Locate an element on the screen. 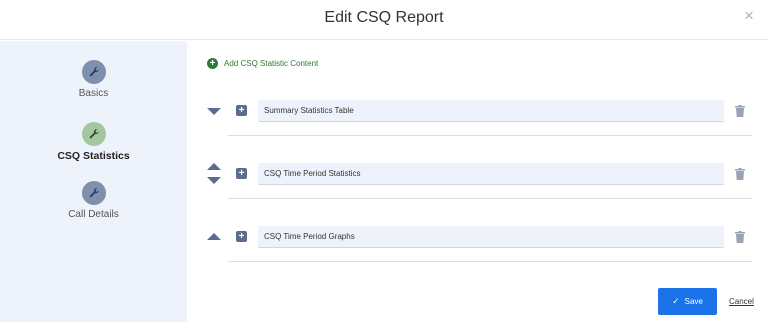 The width and height of the screenshot is (768, 322). plus-circle-icon: + is located at coordinates (212, 63).